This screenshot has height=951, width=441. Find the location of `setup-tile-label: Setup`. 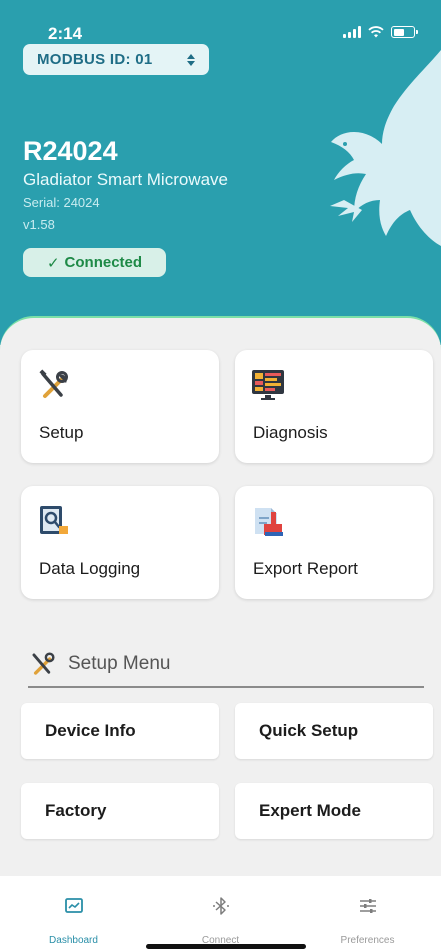

setup-tile-label: Setup is located at coordinates (61, 432).